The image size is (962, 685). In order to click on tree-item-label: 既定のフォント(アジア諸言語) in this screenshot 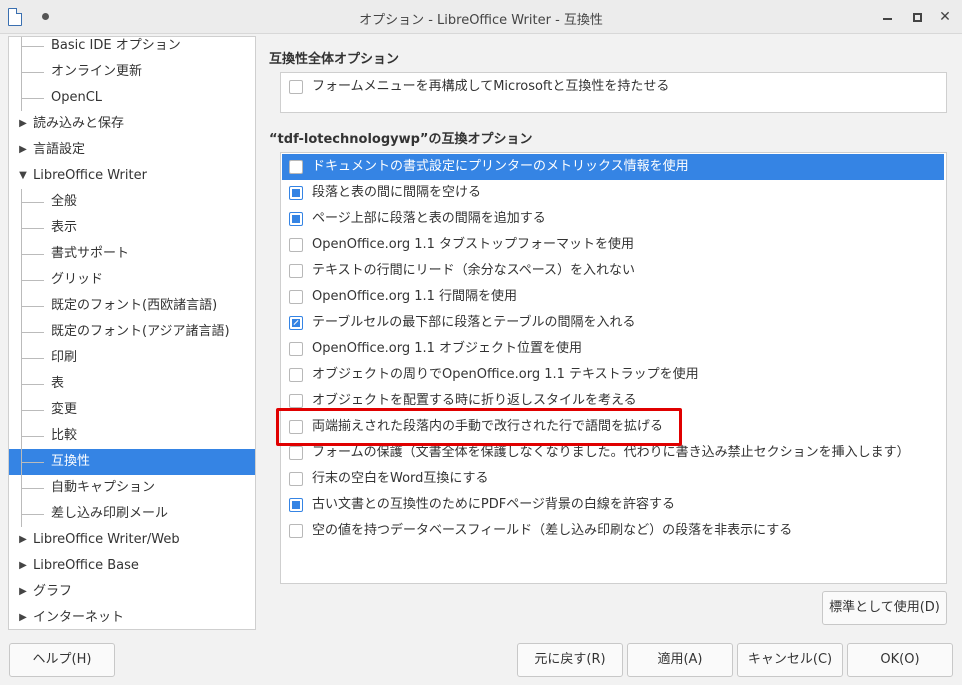, I will do `click(140, 331)`.